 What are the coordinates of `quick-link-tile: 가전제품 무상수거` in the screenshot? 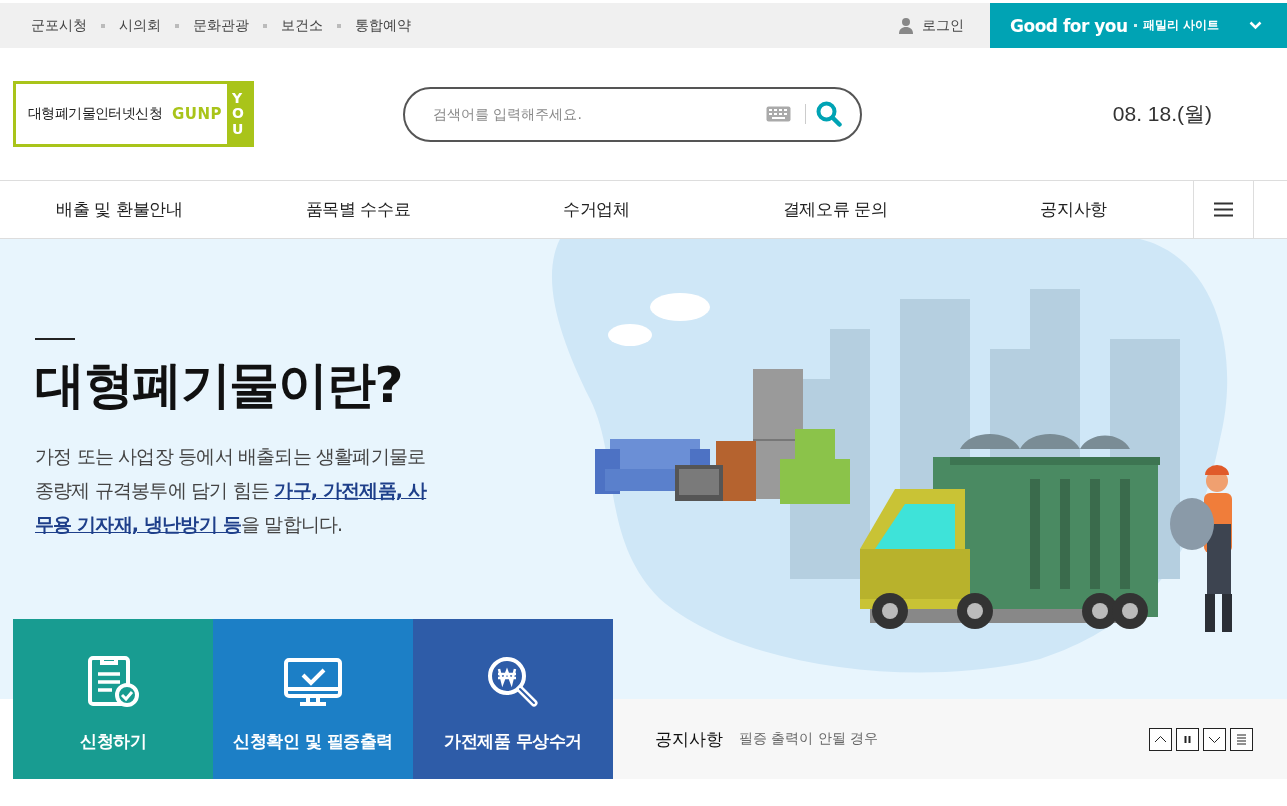 It's located at (513, 699).